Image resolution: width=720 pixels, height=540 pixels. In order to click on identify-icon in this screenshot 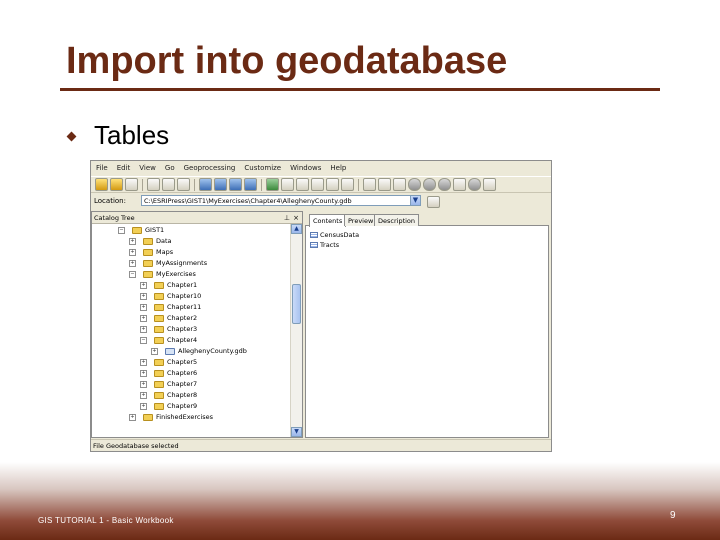, I will do `click(459, 184)`.